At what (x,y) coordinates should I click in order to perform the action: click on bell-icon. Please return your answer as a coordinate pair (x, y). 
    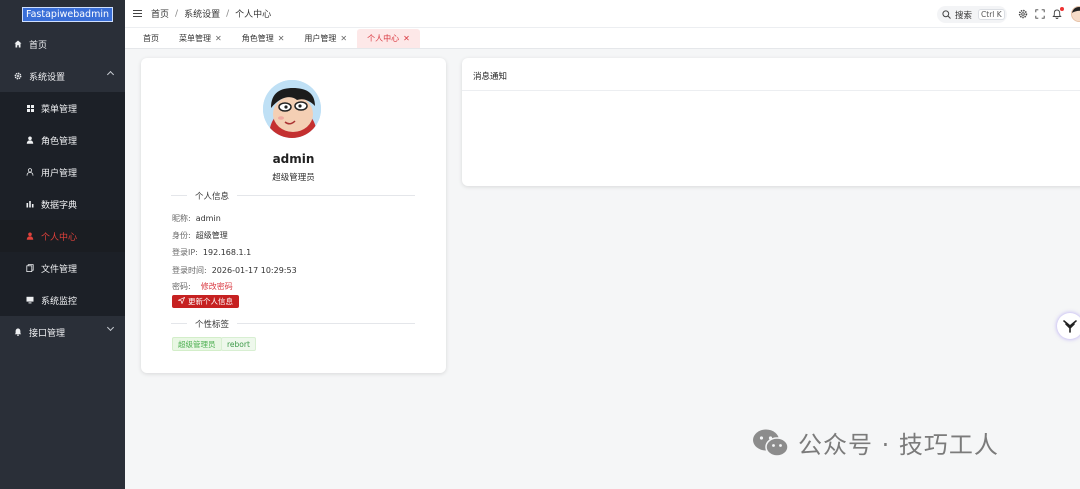
    Looking at the image, I should click on (18, 332).